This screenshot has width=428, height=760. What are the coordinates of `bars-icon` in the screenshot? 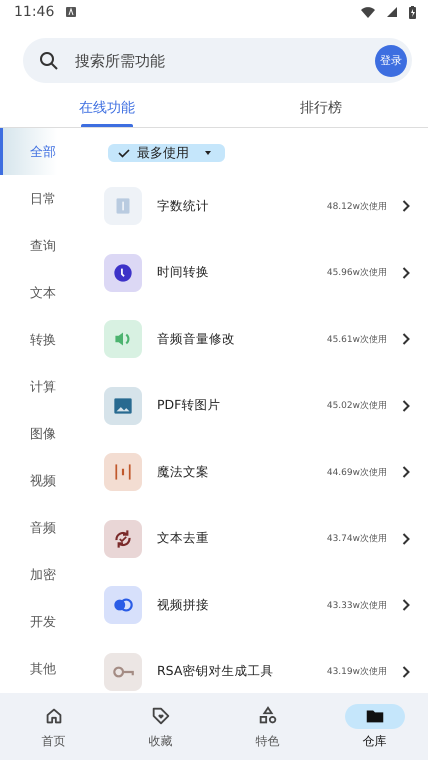 It's located at (123, 472).